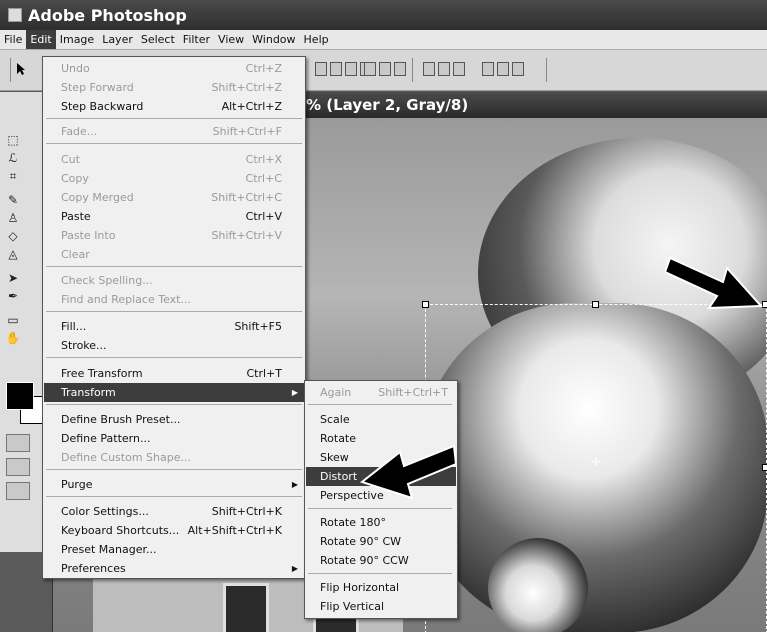 The image size is (767, 632). I want to click on menu-layer: Layer, so click(117, 39).